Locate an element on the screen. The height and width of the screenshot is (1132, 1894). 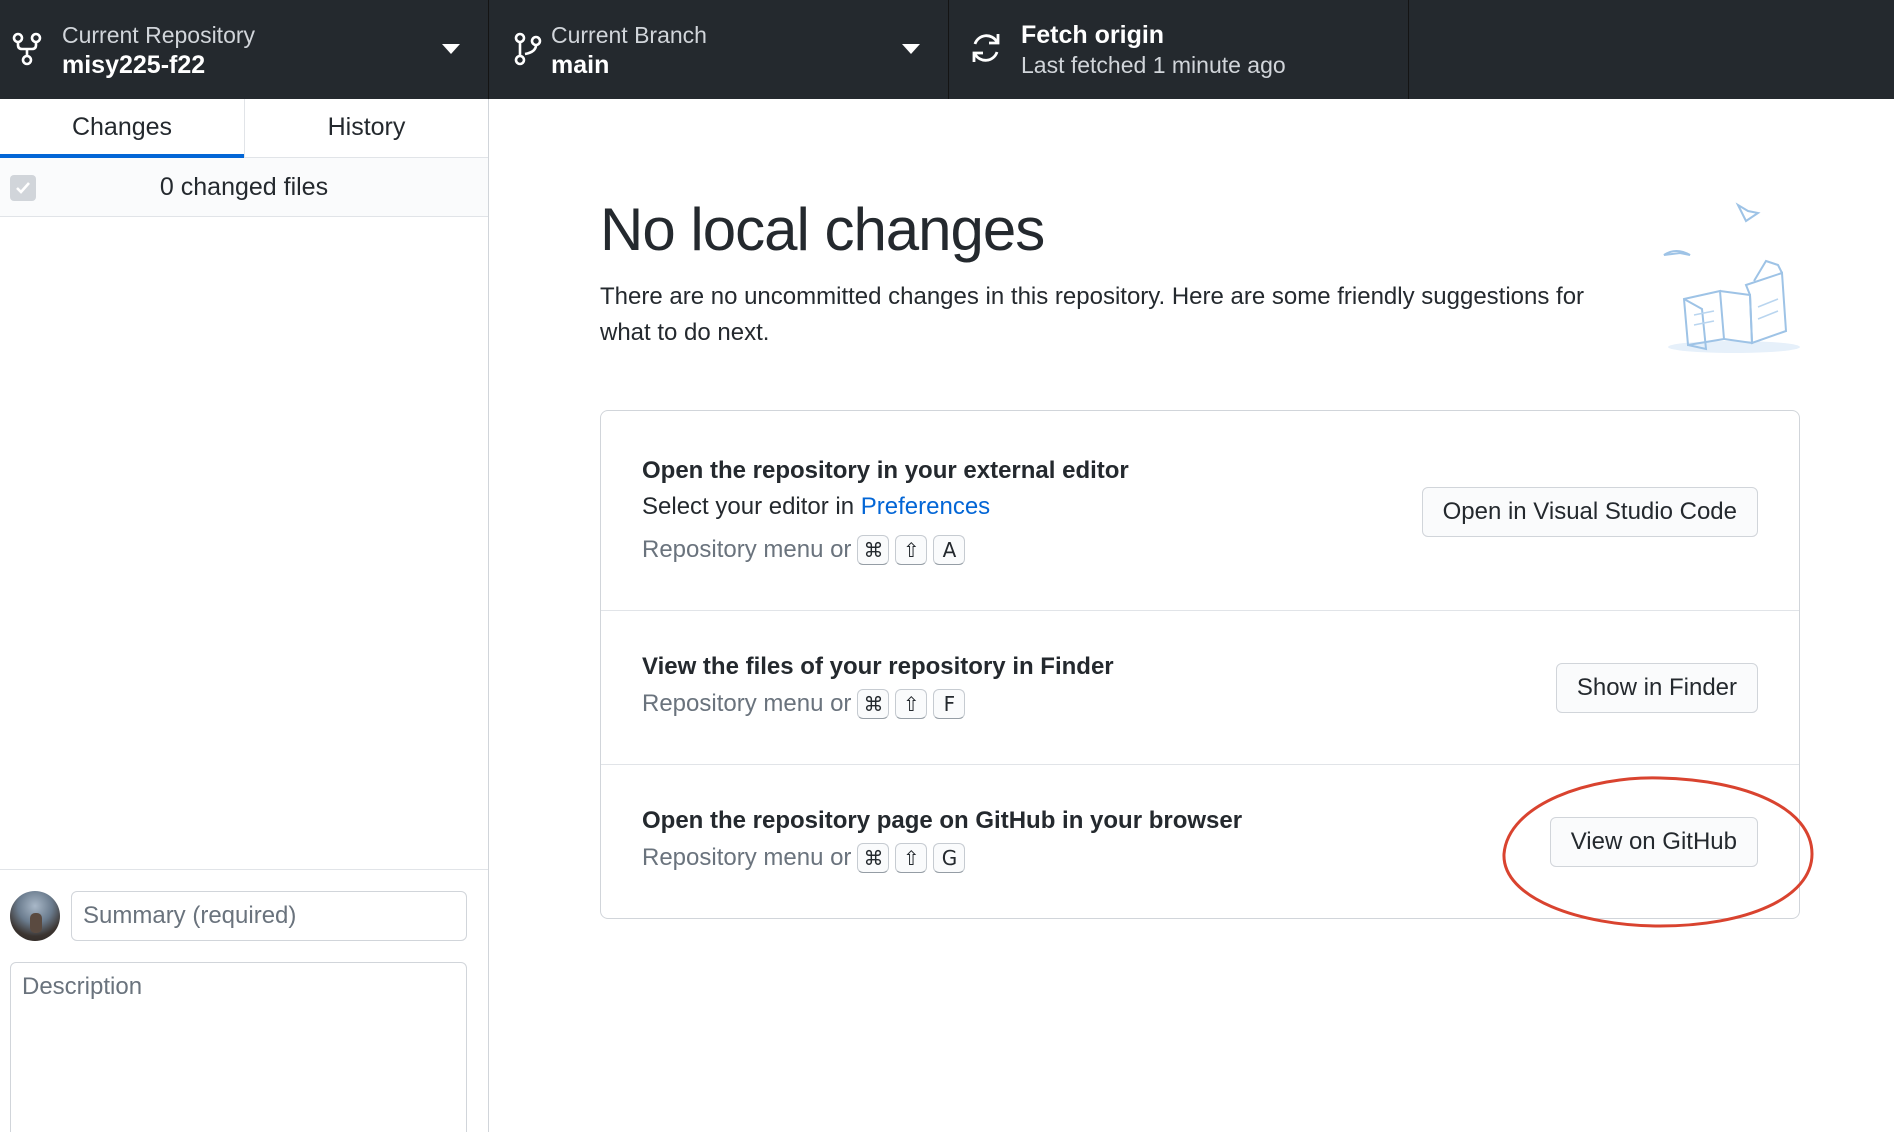
fetch-origin-label: Fetch origin is located at coordinates (1093, 35).